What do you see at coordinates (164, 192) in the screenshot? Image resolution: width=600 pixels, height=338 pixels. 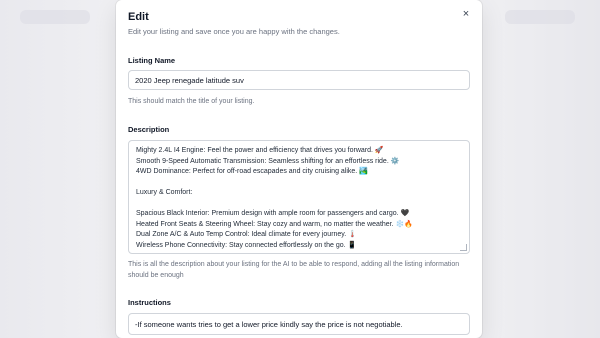 I see `description-line: Luxury & Comfort:` at bounding box center [164, 192].